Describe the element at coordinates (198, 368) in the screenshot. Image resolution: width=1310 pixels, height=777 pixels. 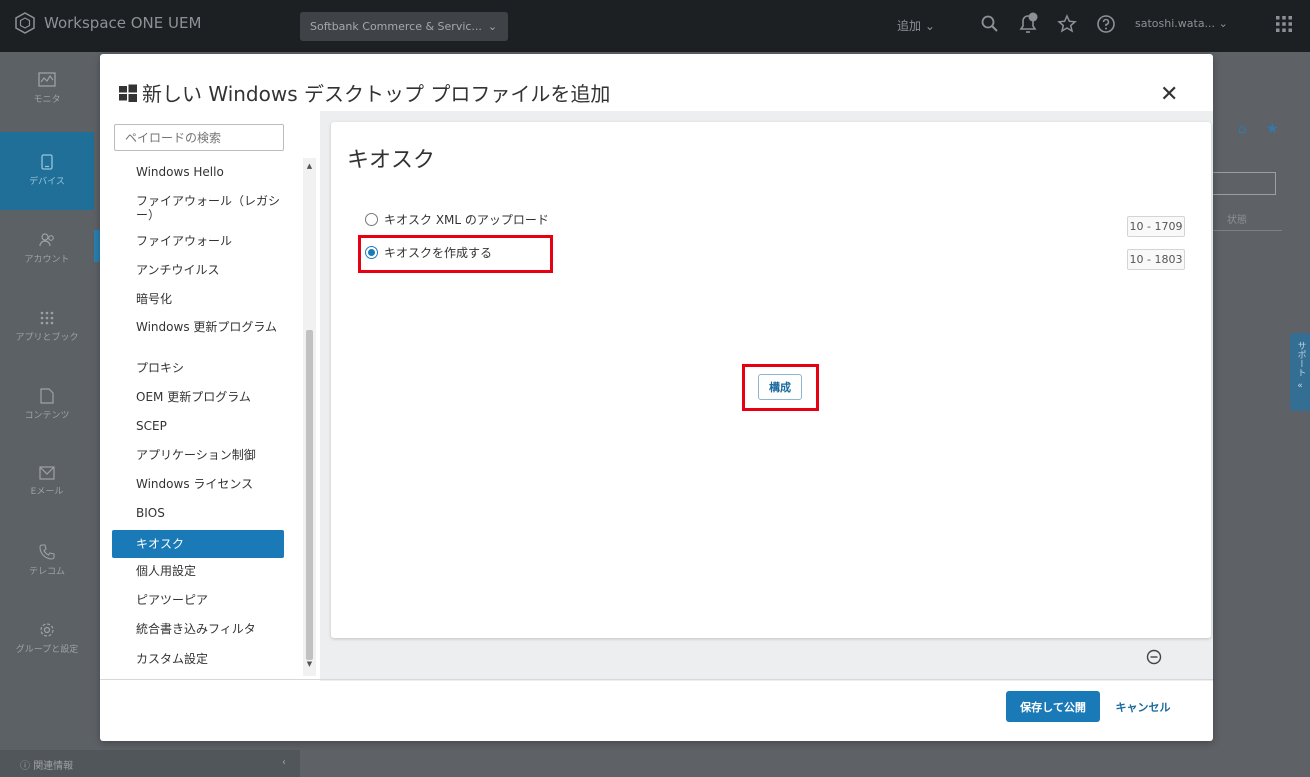
I see `payload-item: プロキシ` at that location.